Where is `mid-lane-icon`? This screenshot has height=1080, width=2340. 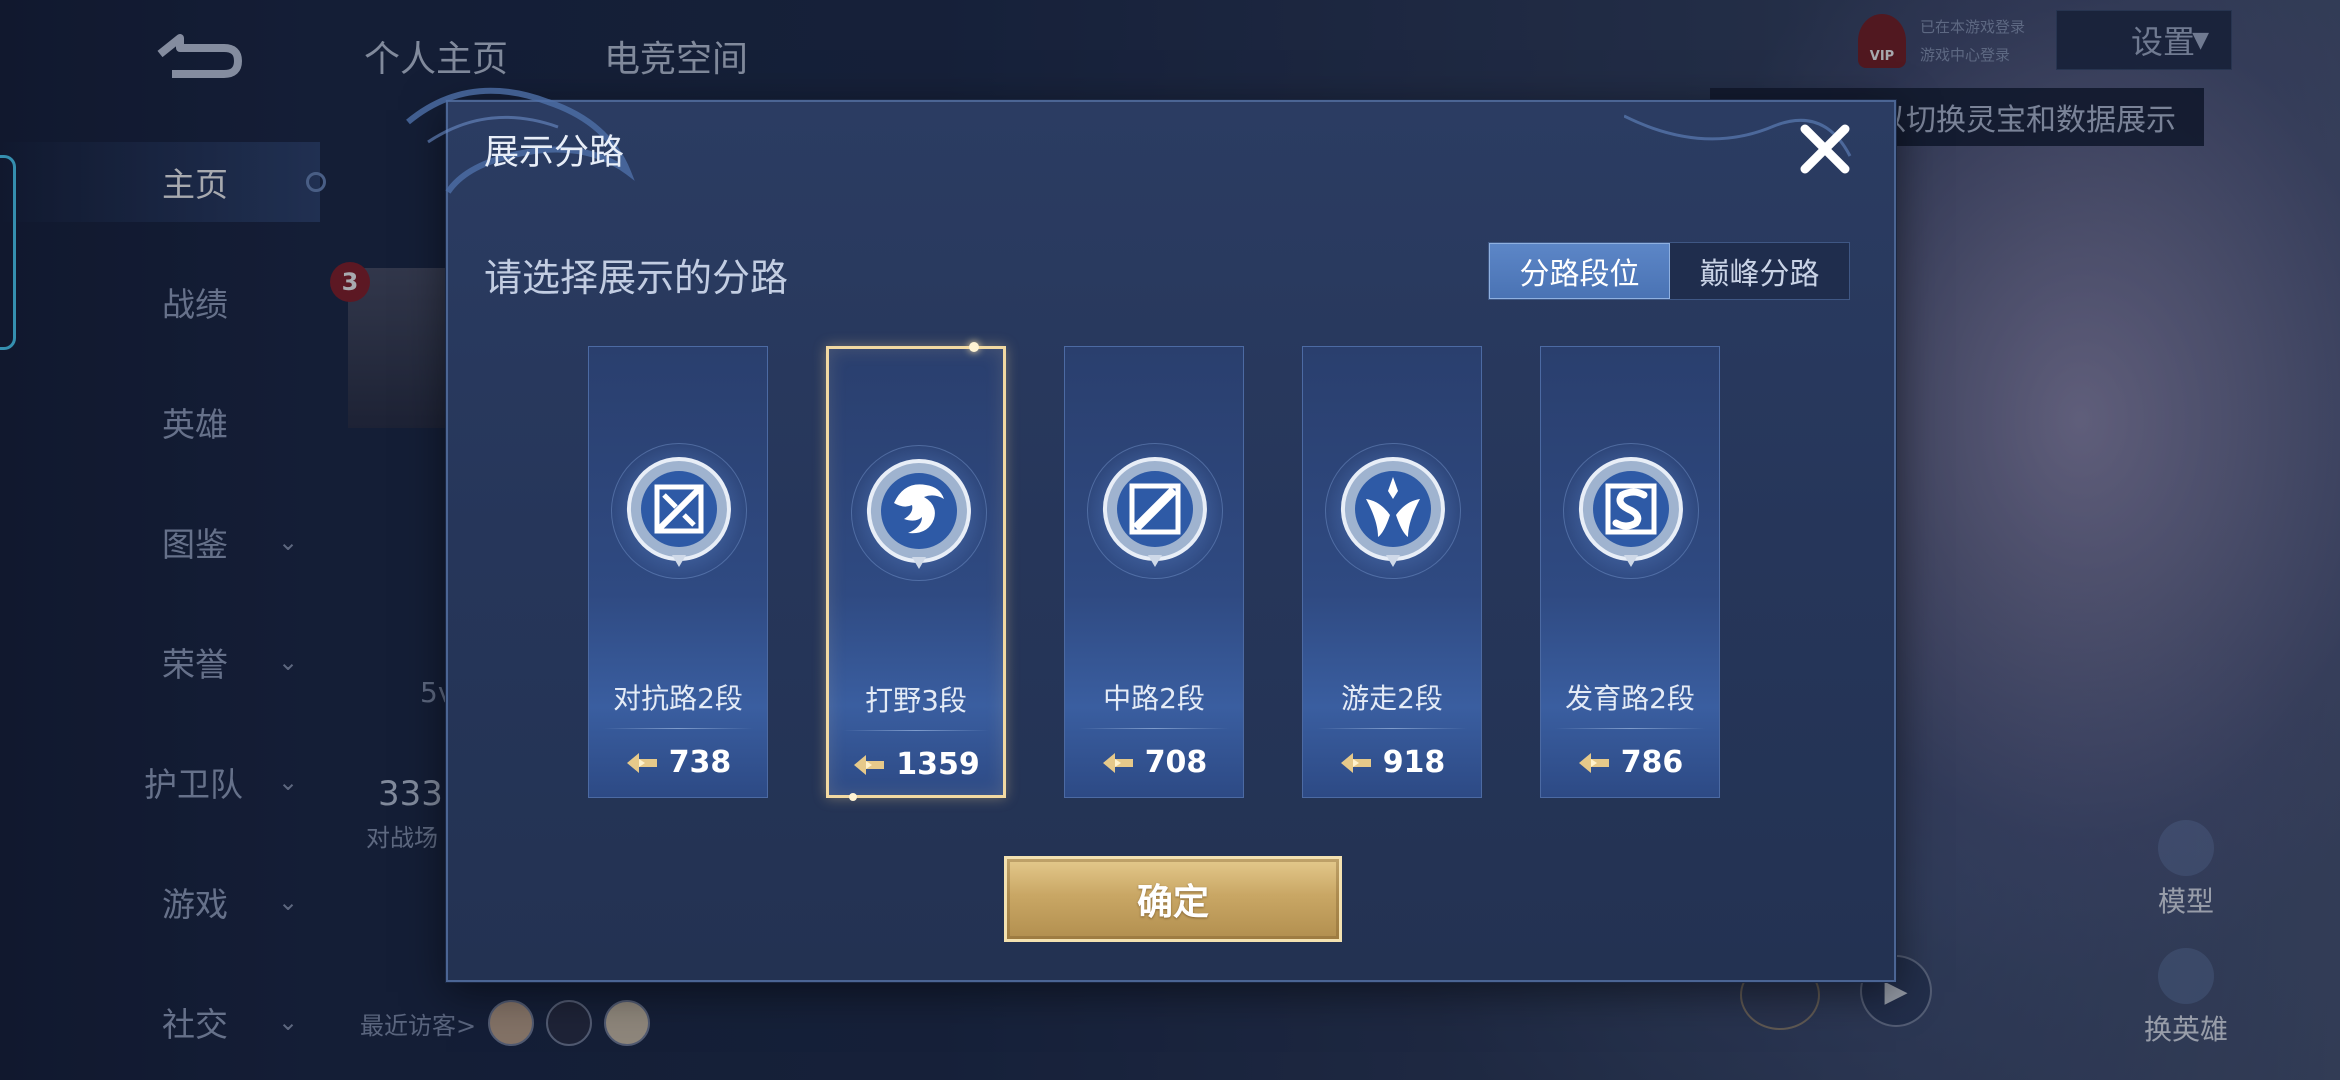
mid-lane-icon is located at coordinates (1155, 512).